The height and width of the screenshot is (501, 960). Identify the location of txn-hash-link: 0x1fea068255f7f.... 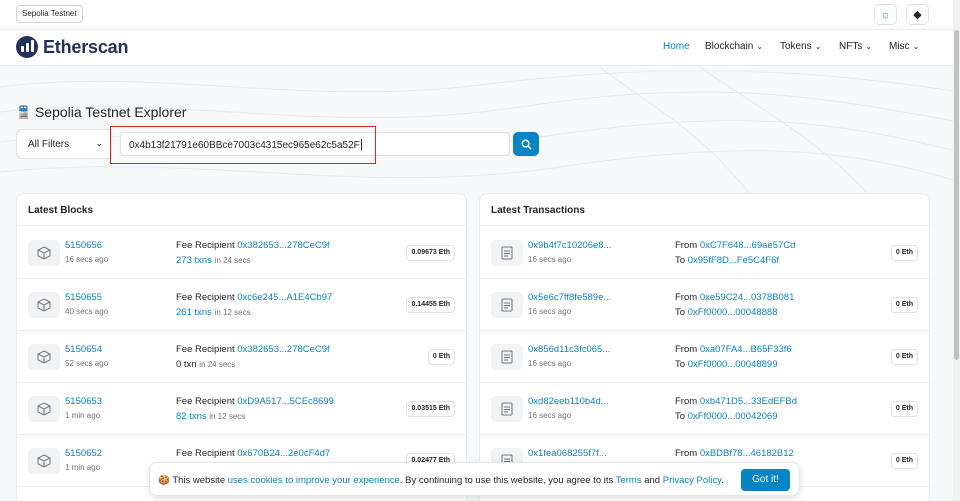
(567, 453).